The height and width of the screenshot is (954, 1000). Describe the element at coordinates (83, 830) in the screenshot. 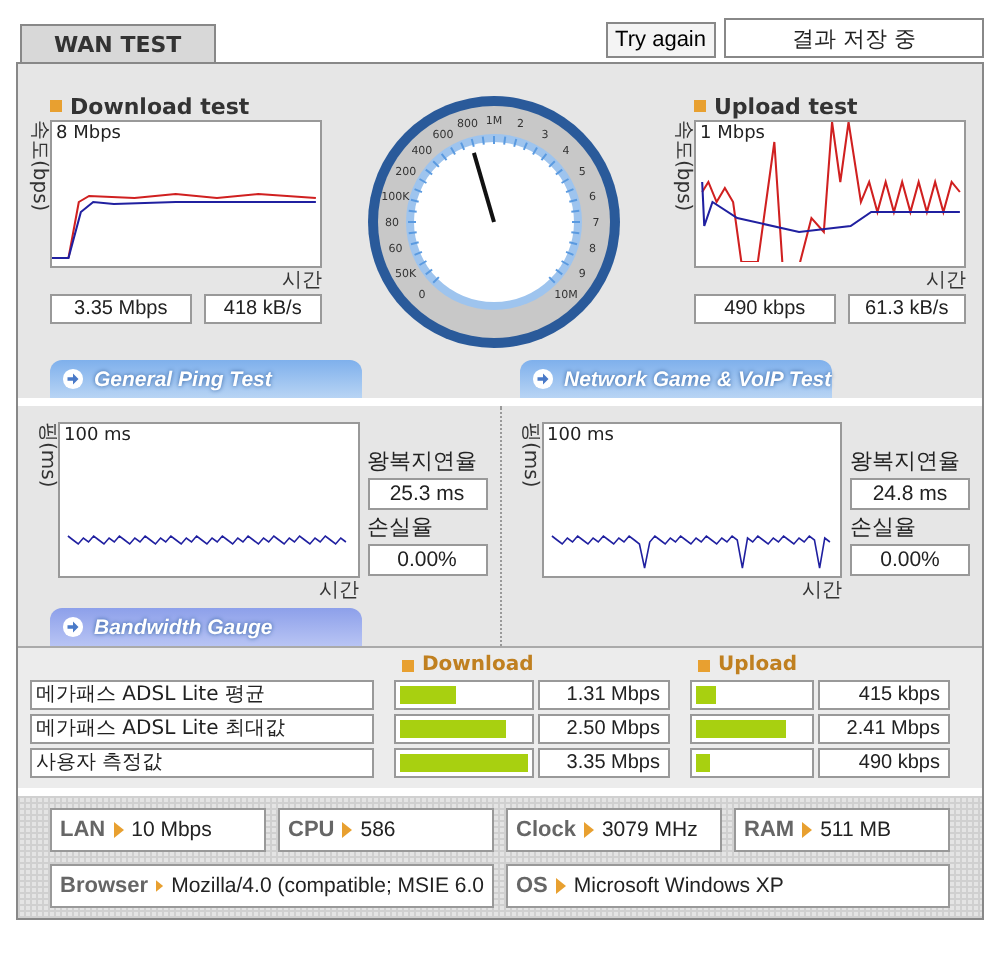

I see `info-label: LAN` at that location.